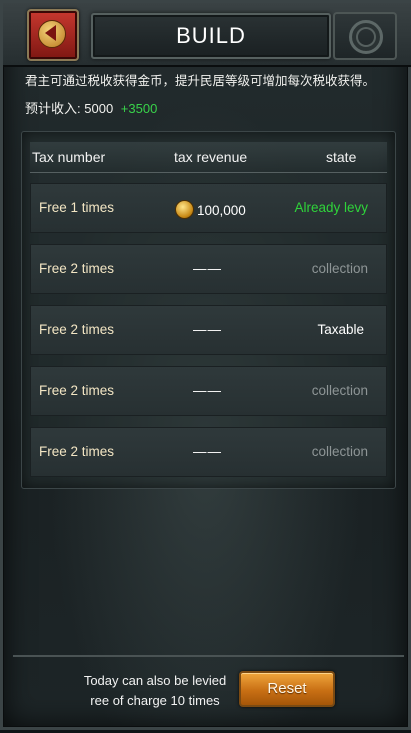 Image resolution: width=411 pixels, height=733 pixels. I want to click on levy-line-1: Today can also be levied, so click(155, 680).